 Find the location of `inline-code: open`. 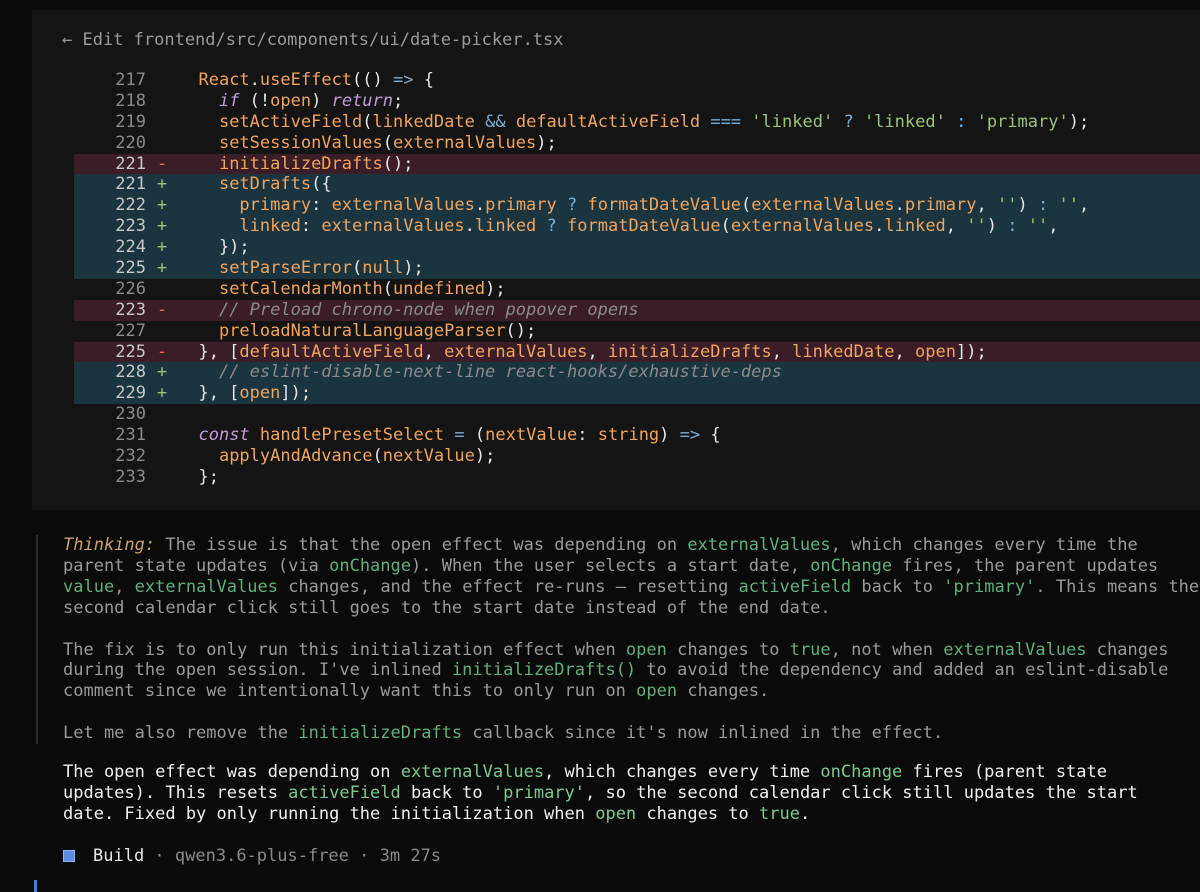

inline-code: open is located at coordinates (616, 813).